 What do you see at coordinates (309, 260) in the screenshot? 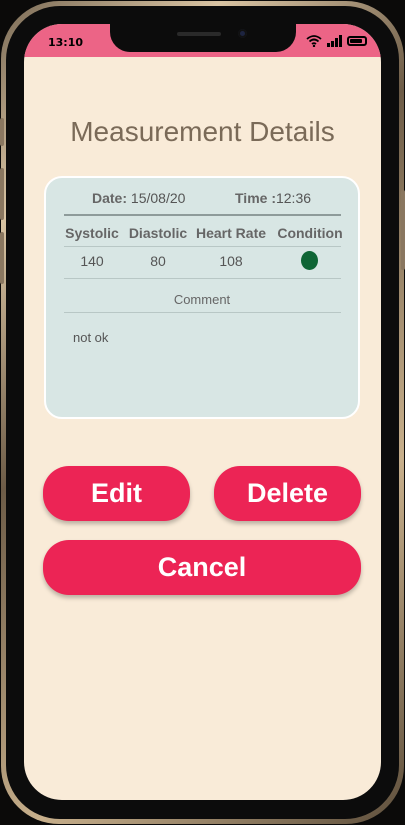
I see `condition-indicator` at bounding box center [309, 260].